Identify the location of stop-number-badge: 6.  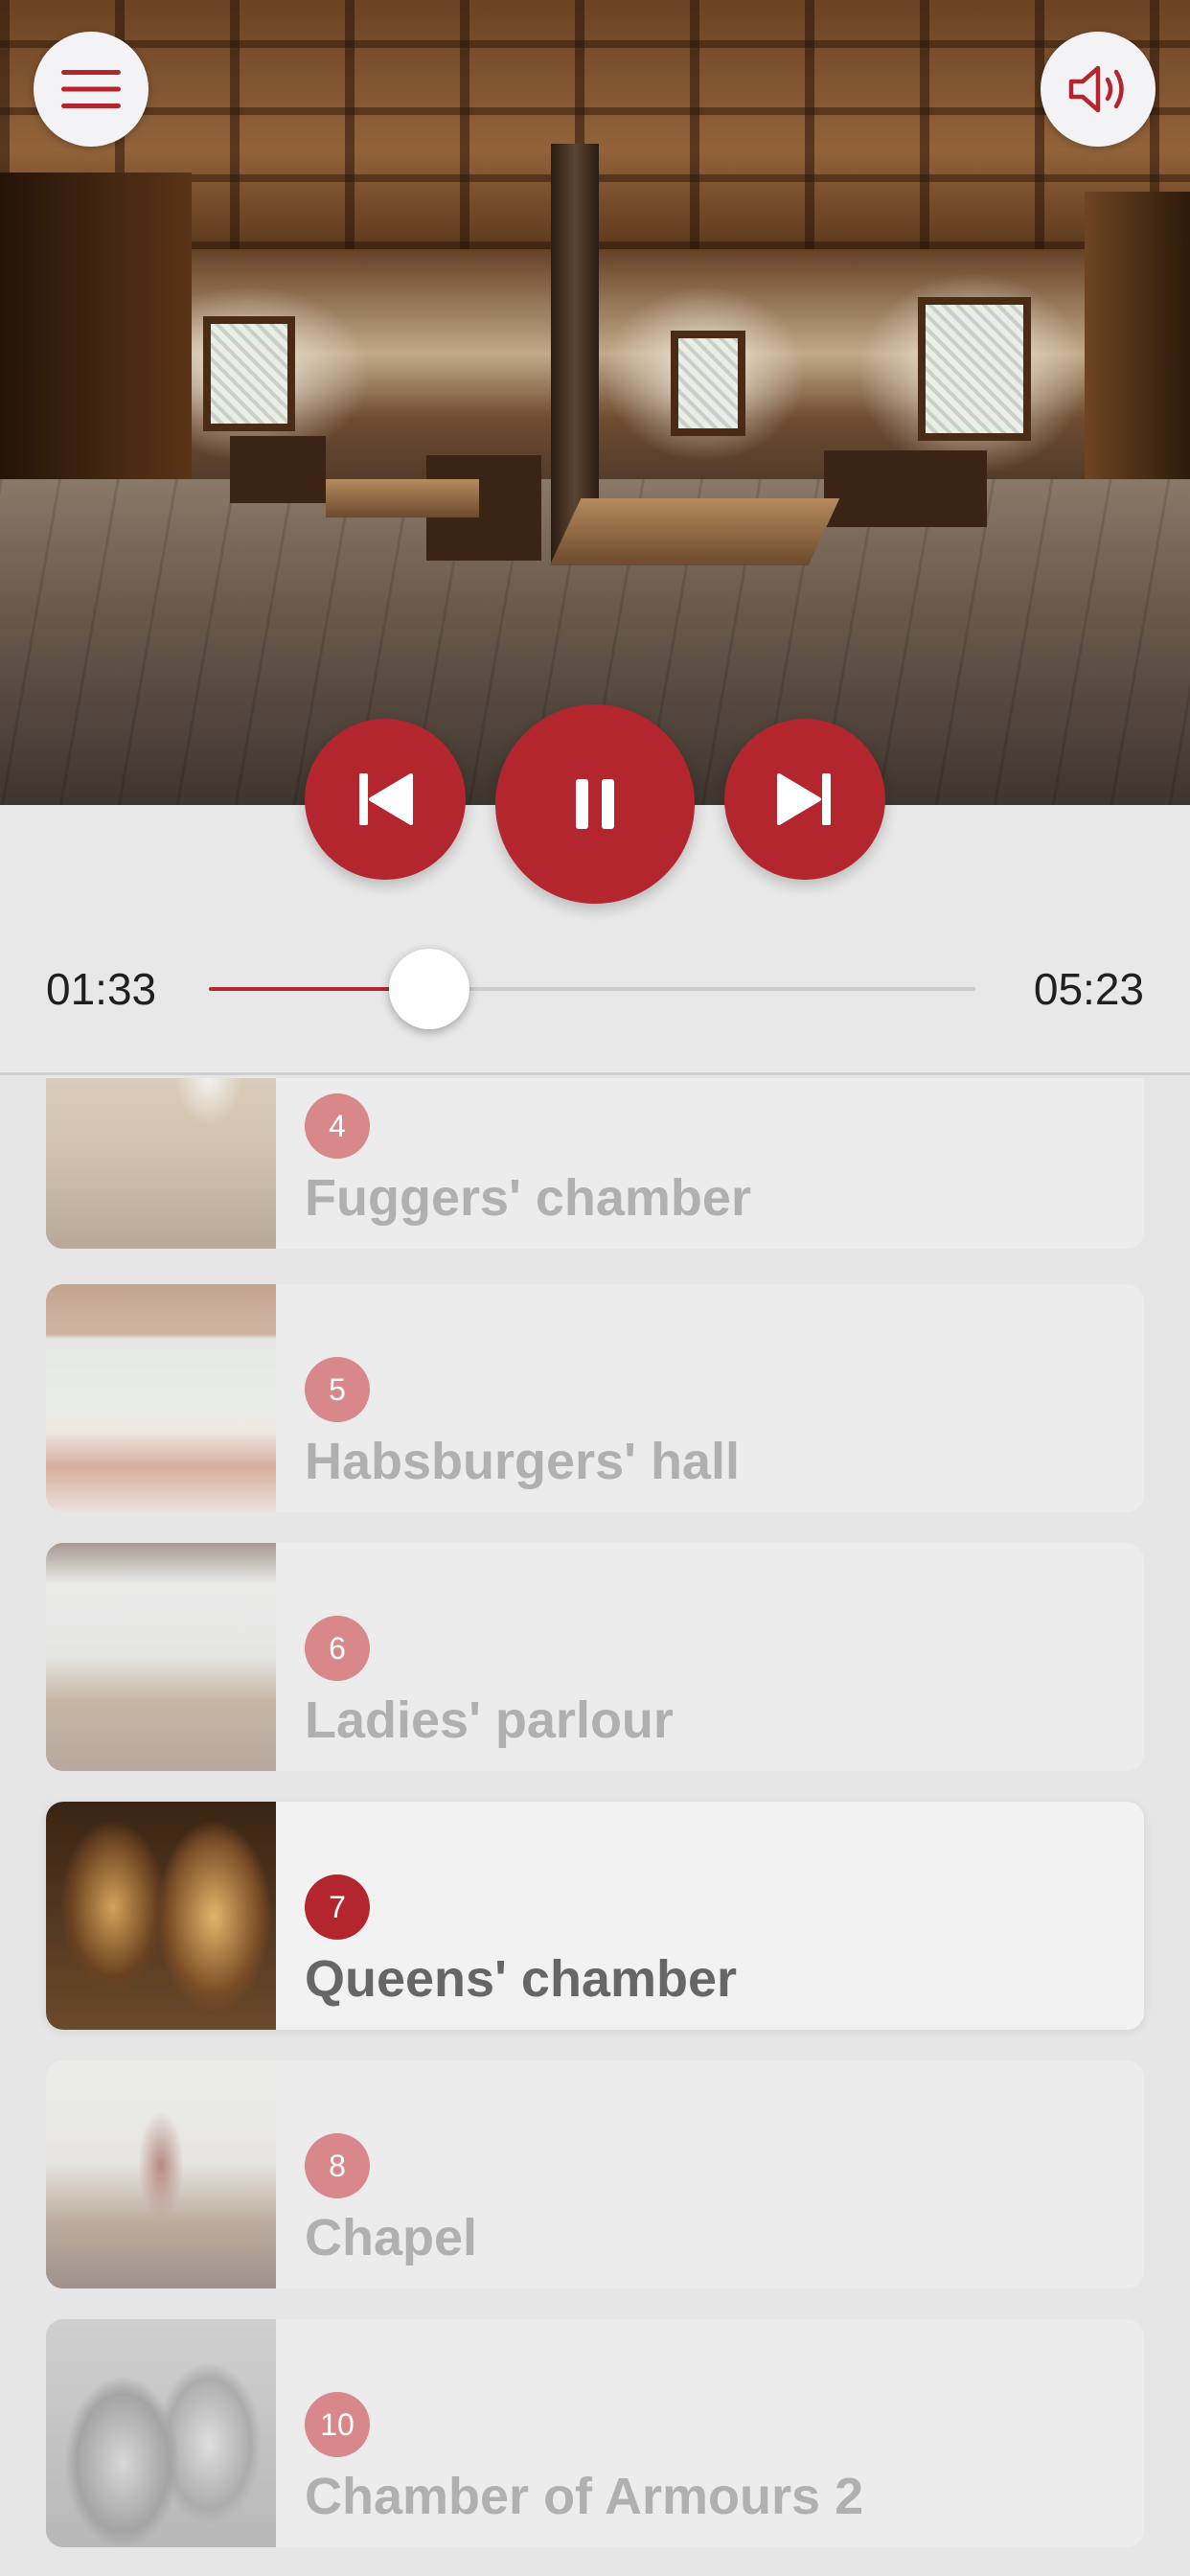
(338, 1648).